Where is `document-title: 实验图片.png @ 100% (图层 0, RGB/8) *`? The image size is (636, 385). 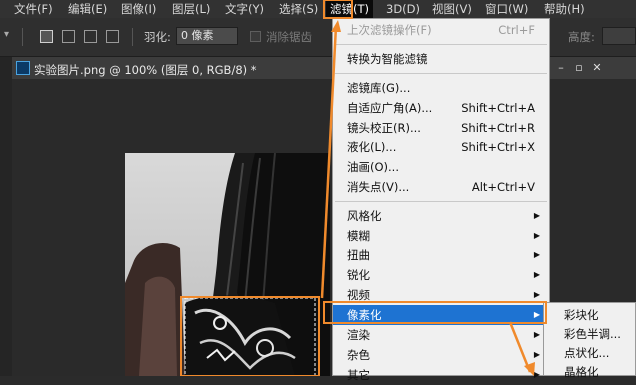
document-title: 实验图片.png @ 100% (图层 0, RGB/8) * is located at coordinates (145, 70).